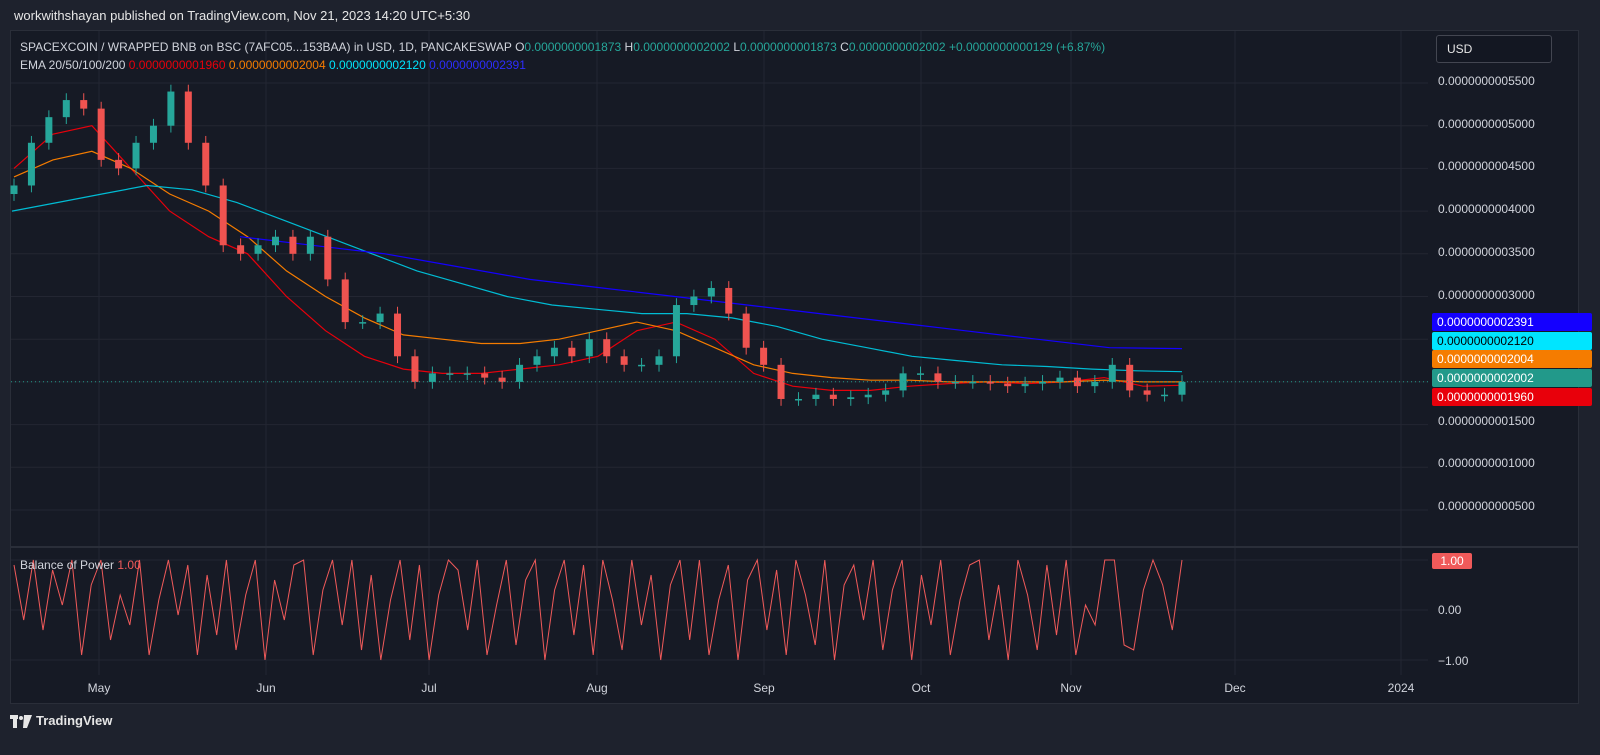 The width and height of the screenshot is (1600, 755). I want to click on y-tick: 0.0000000005500, so click(1486, 81).